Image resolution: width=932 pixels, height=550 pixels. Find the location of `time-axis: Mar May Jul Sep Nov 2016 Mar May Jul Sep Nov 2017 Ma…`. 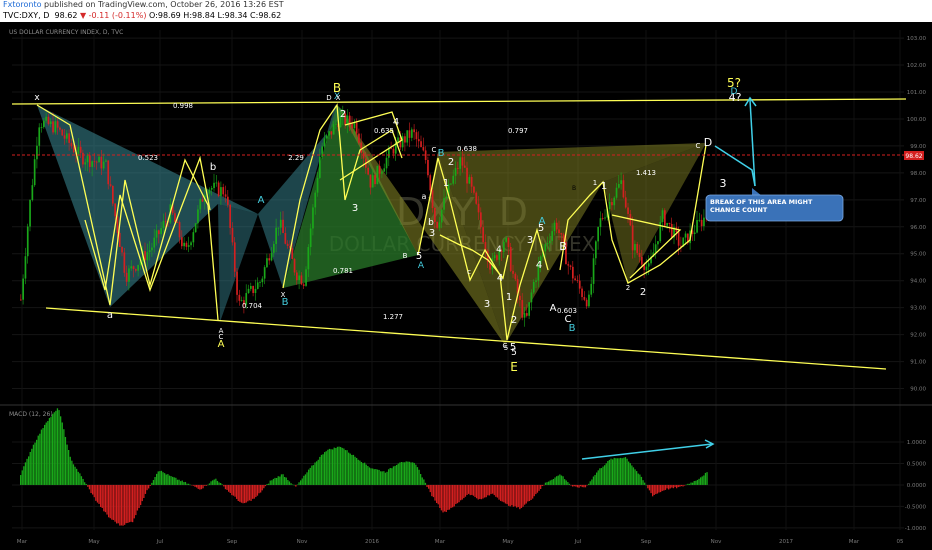

time-axis: Mar May Jul Sep Nov 2016 Mar May Jul Sep Nov 2017 Ma… is located at coordinates (460, 542).